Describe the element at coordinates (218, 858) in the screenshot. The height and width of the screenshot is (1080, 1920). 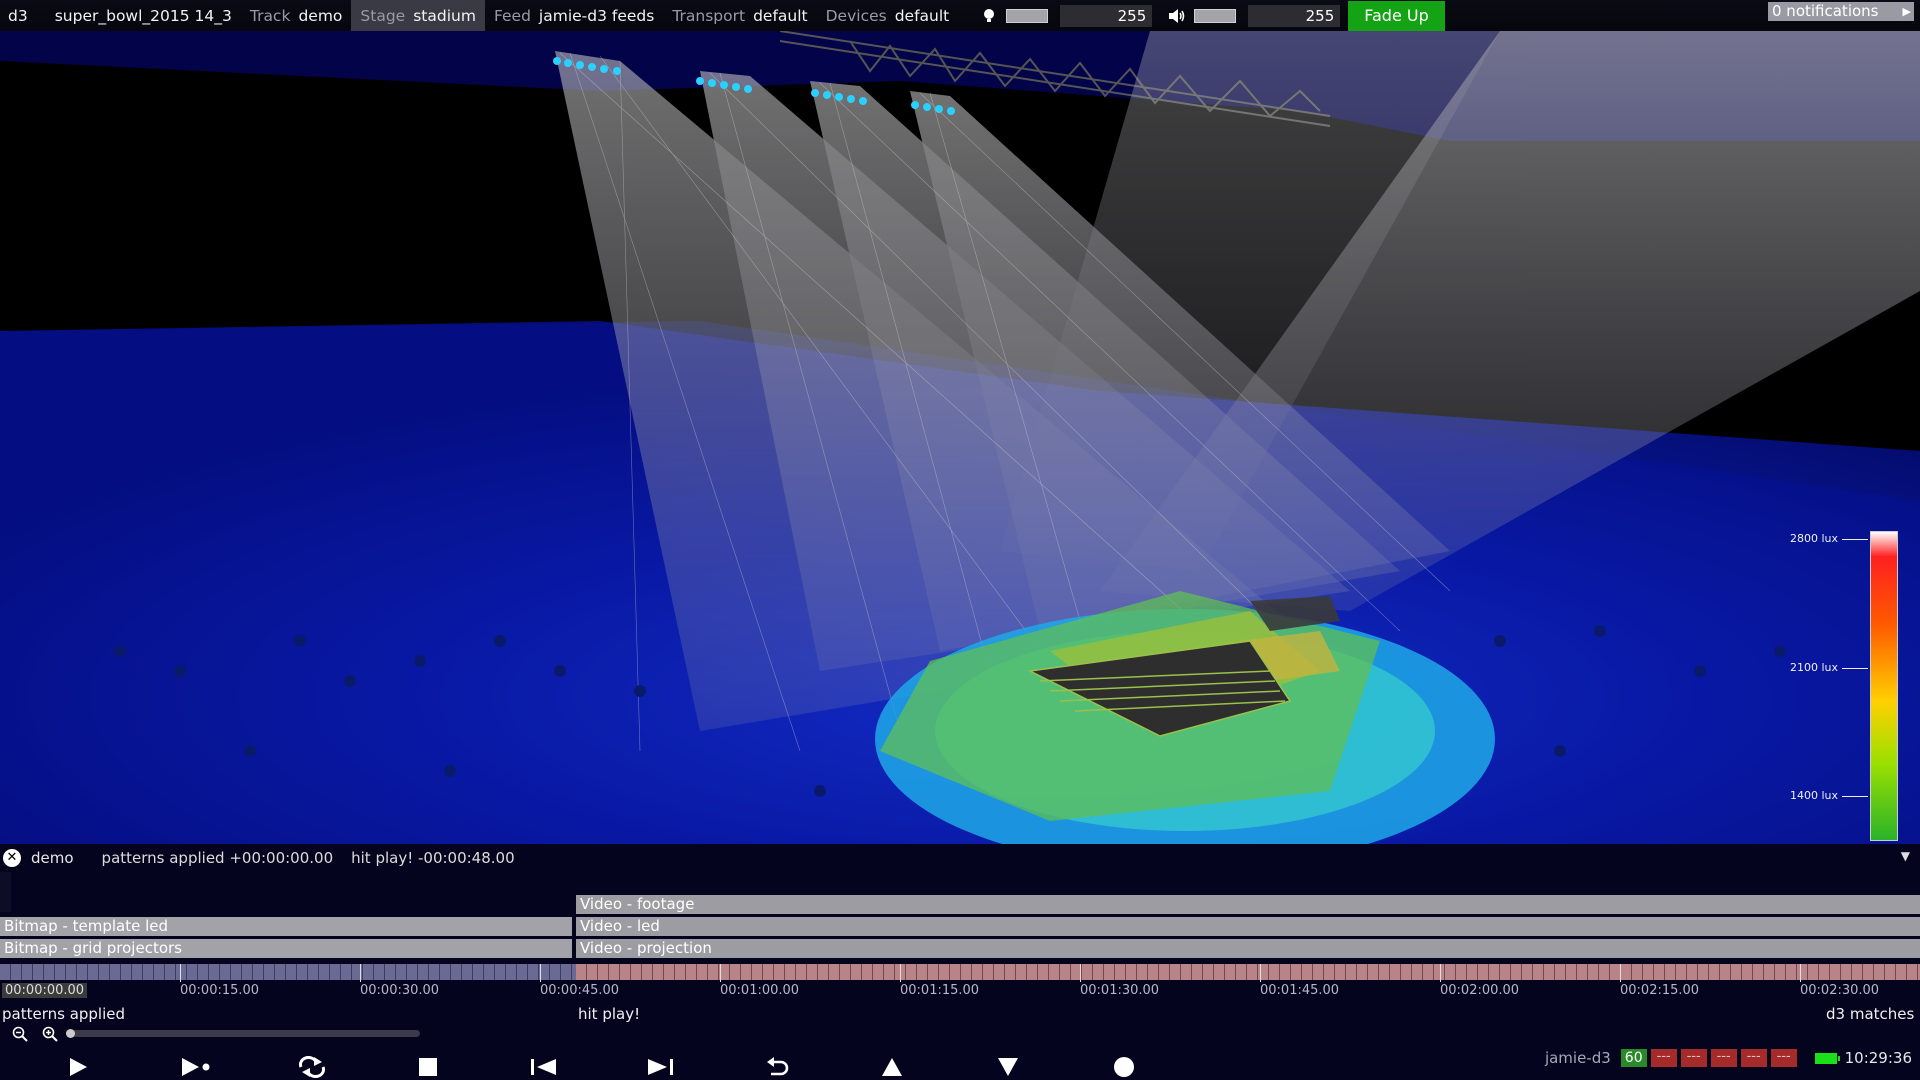
I see `marker-patterns-applied: patterns applied +00:00:00.00` at that location.